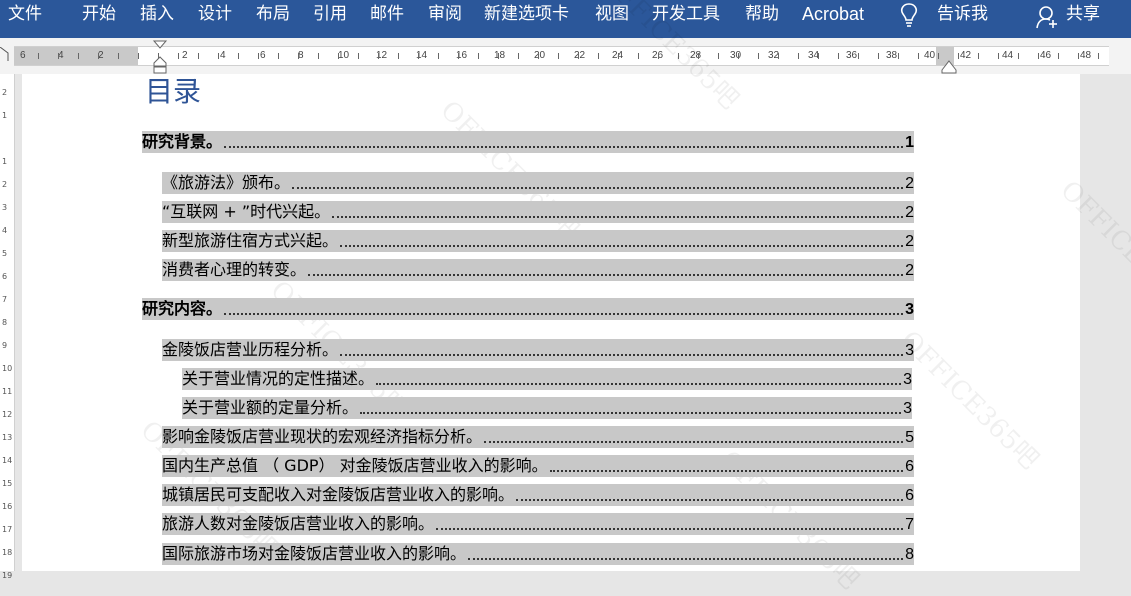 The width and height of the screenshot is (1131, 596). What do you see at coordinates (538, 495) in the screenshot?
I see `toc-entry: 城镇居民可支配收入对金陵饭店营业收入的影响。 6` at bounding box center [538, 495].